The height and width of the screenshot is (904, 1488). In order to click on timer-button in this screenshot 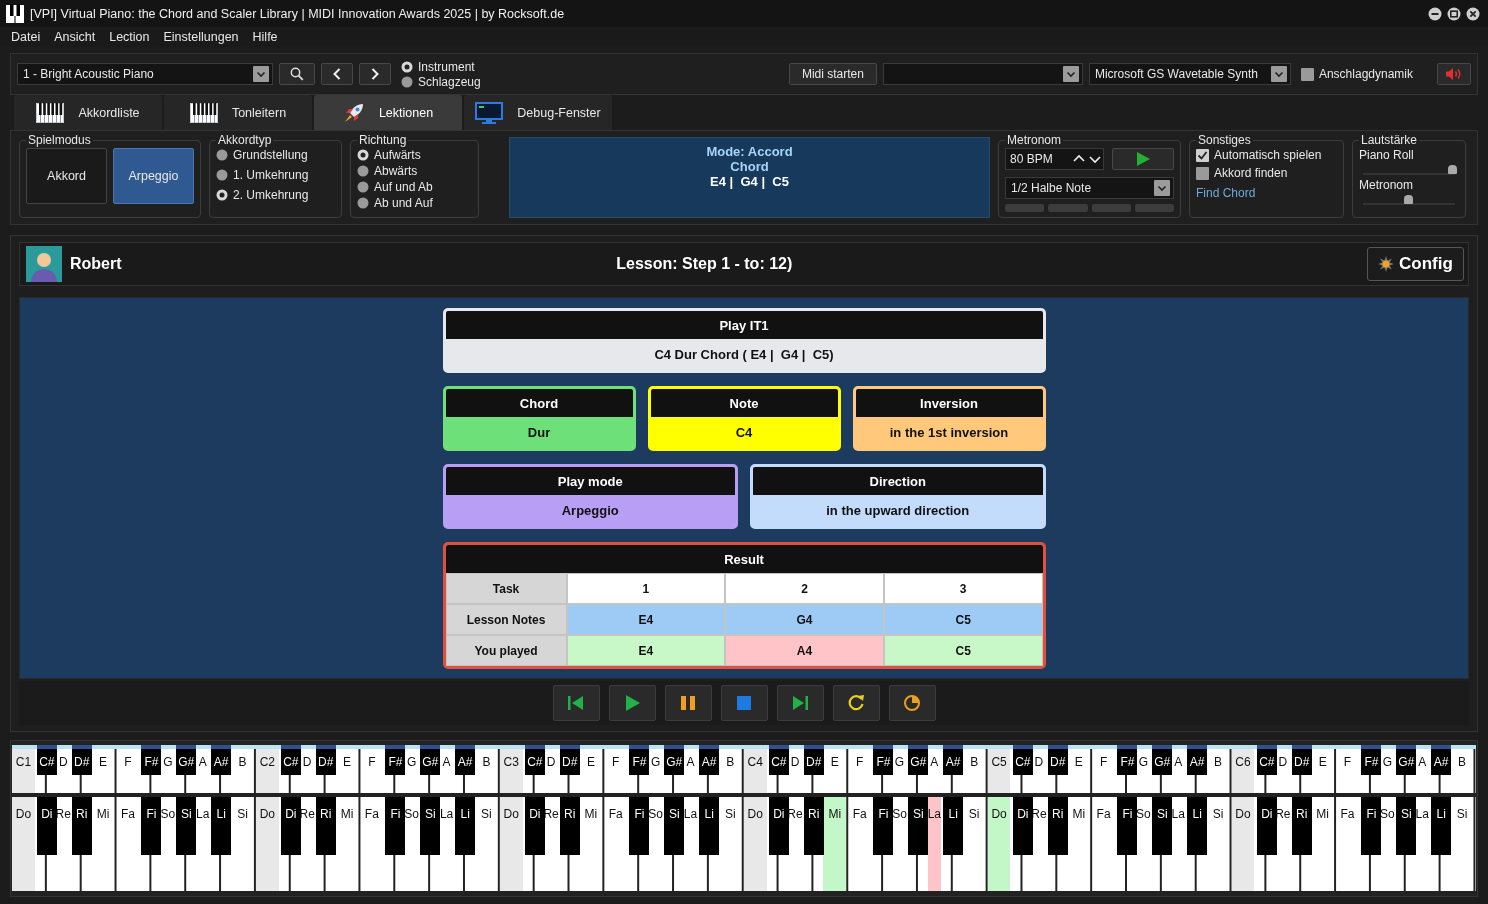, I will do `click(912, 703)`.